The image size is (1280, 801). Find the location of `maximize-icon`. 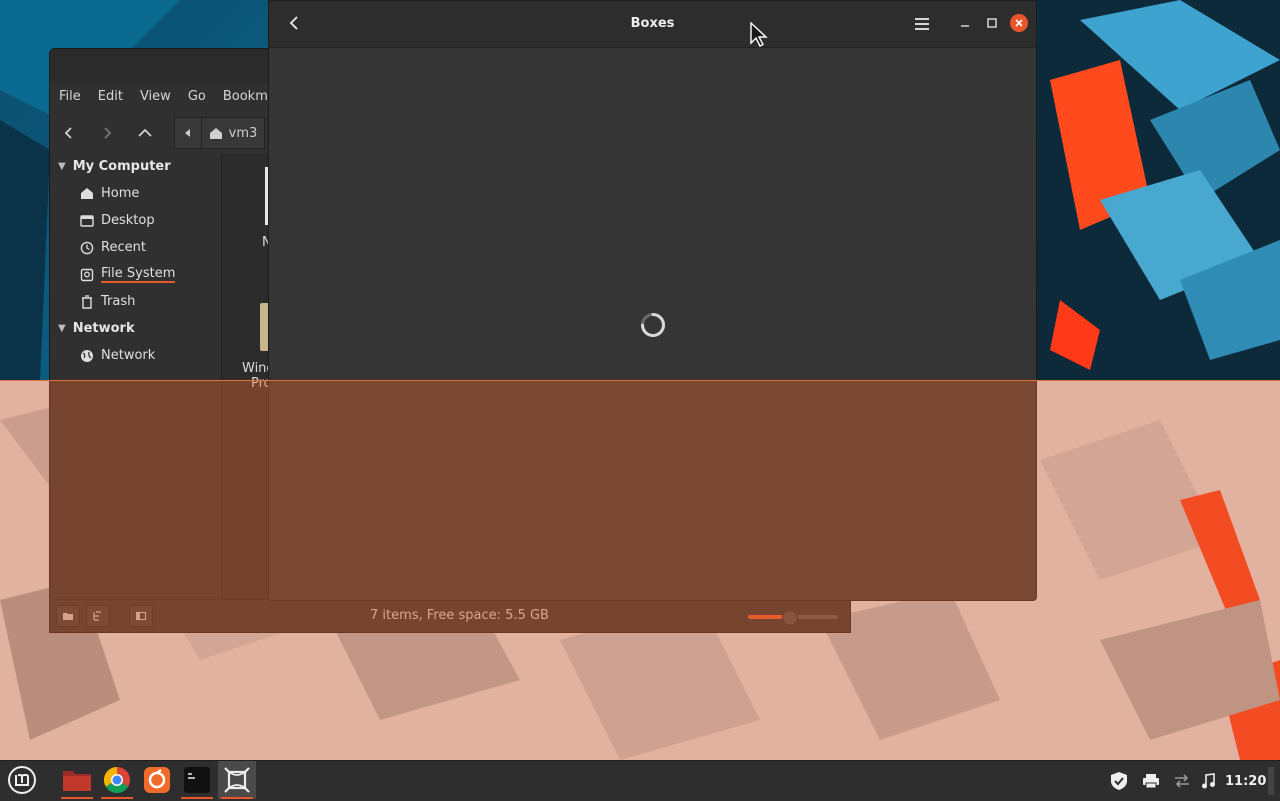

maximize-icon is located at coordinates (992, 23).